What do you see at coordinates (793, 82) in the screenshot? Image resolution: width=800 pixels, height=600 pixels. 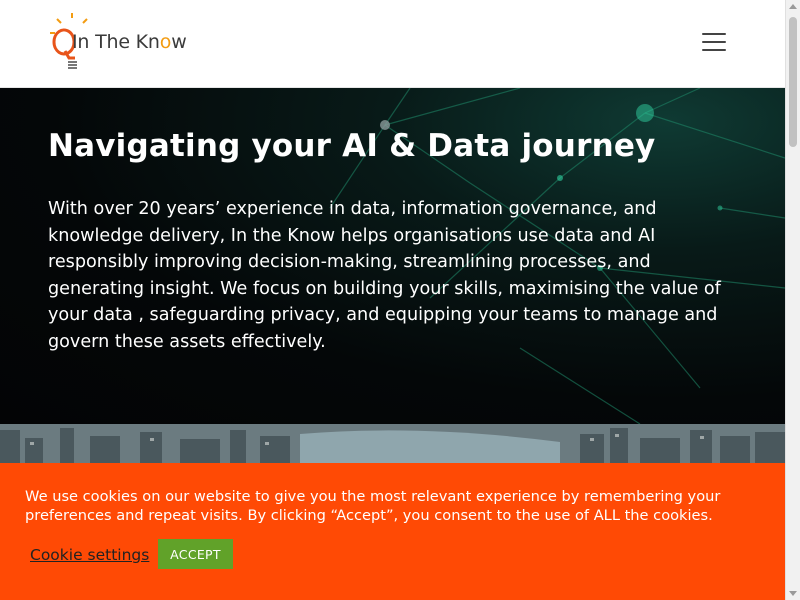 I see `scrollbar-thumb` at bounding box center [793, 82].